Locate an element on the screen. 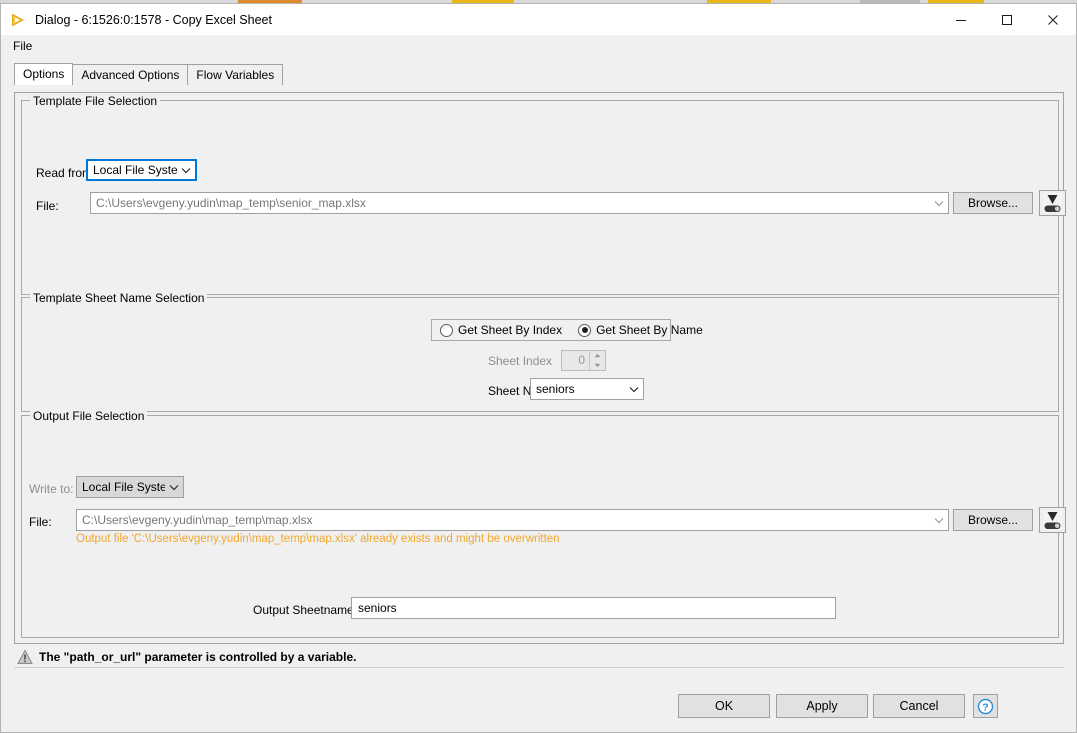 The image size is (1077, 733). tab-advanced-options: Advanced Options is located at coordinates (130, 74).